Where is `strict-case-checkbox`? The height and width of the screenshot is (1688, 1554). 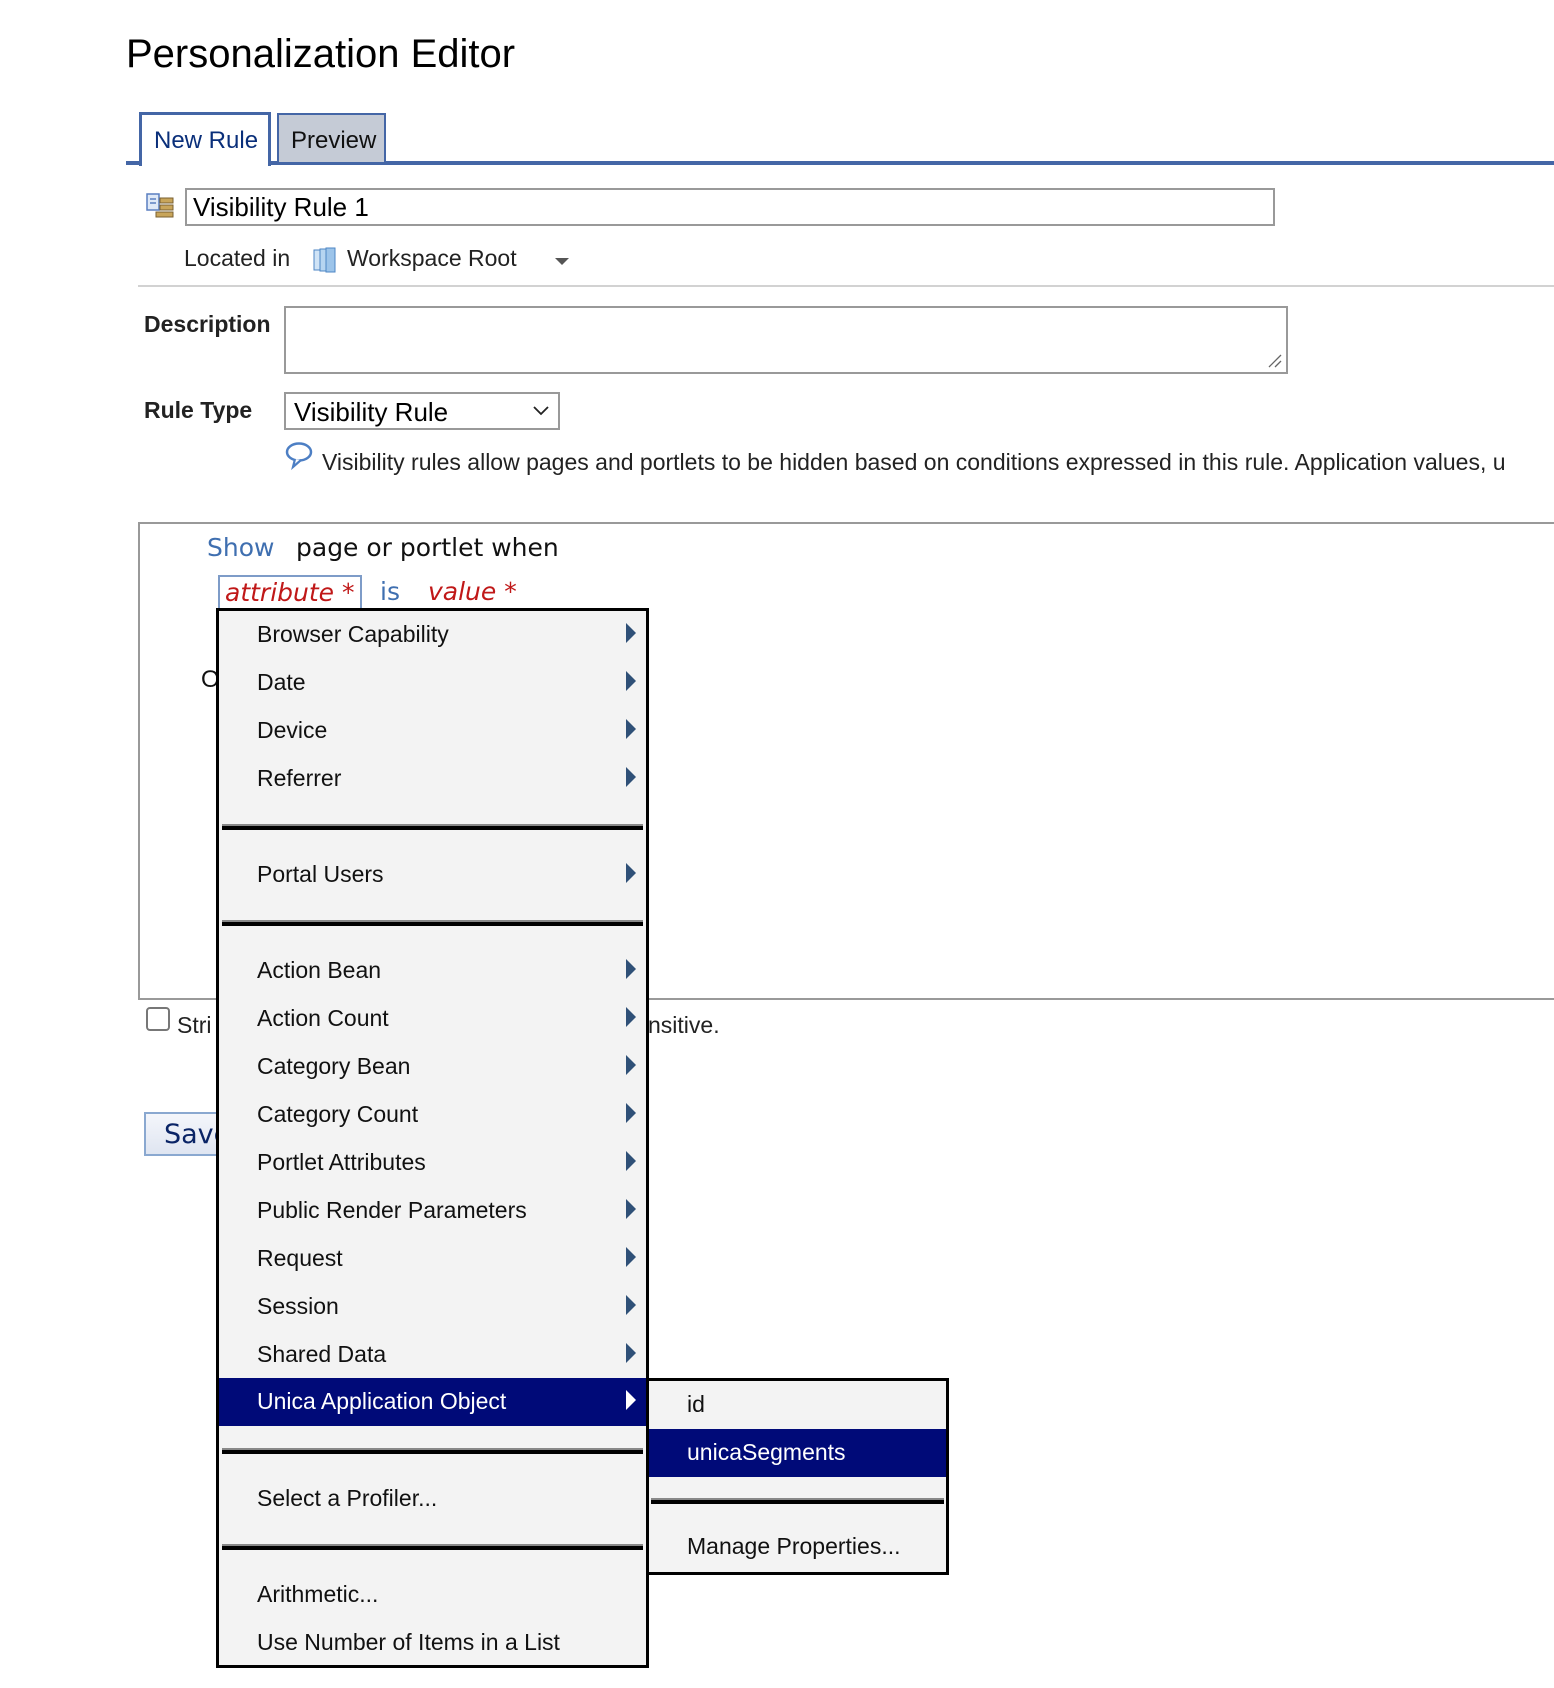 strict-case-checkbox is located at coordinates (158, 1019).